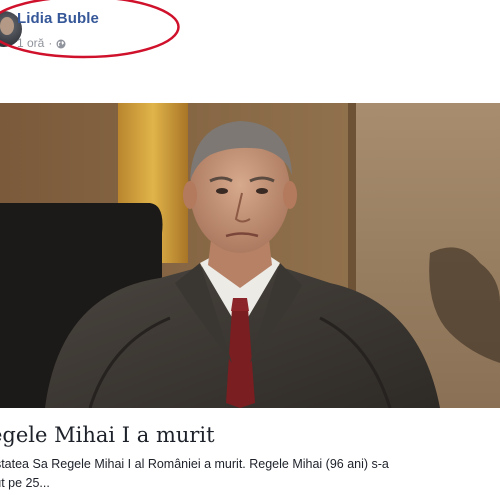  Describe the element at coordinates (58, 18) in the screenshot. I see `author-name: Lidia Buble` at that location.